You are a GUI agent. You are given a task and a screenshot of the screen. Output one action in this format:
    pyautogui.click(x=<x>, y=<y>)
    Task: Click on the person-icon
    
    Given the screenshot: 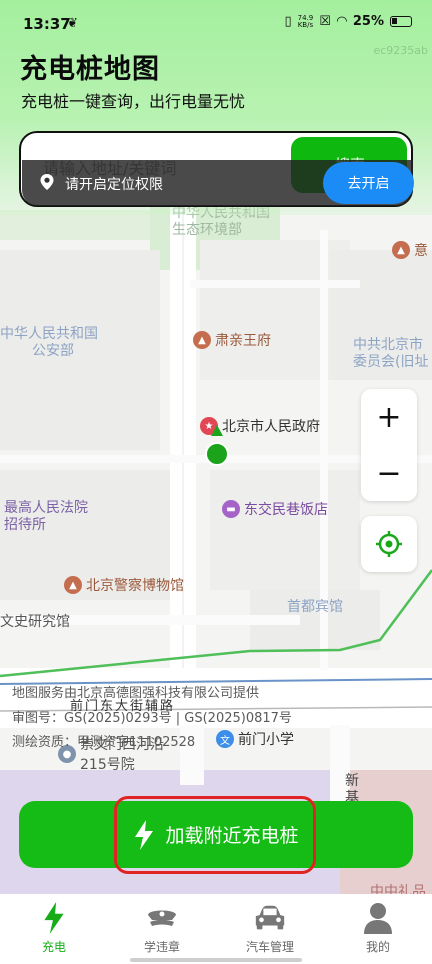 What is the action you would take?
    pyautogui.click(x=378, y=918)
    